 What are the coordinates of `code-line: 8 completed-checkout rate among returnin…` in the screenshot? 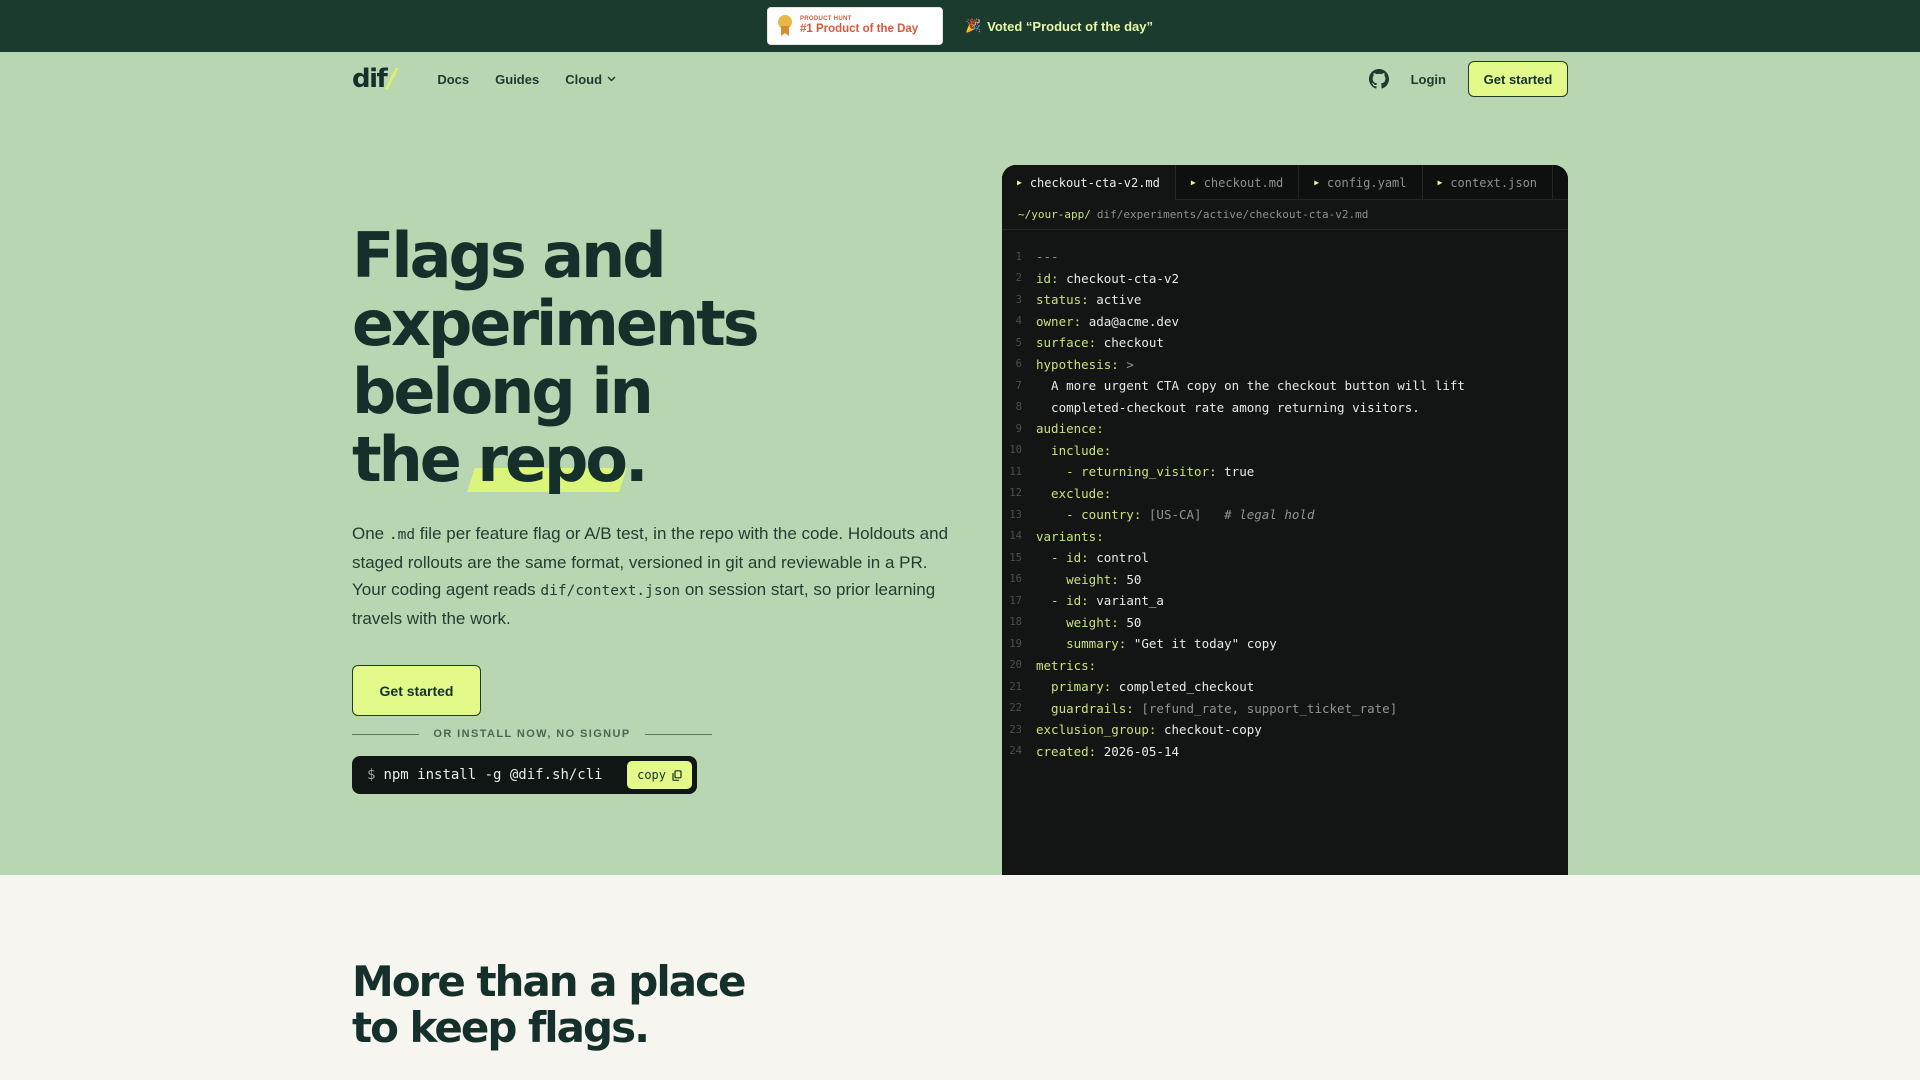 It's located at (1285, 408).